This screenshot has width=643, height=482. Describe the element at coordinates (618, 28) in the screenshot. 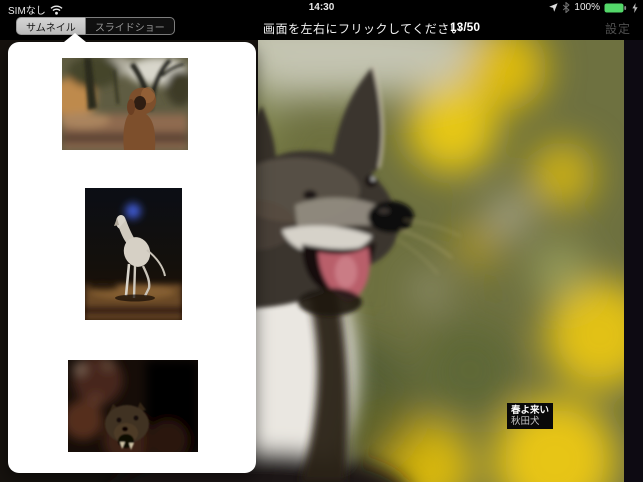

I see `settings-button: 設定` at that location.